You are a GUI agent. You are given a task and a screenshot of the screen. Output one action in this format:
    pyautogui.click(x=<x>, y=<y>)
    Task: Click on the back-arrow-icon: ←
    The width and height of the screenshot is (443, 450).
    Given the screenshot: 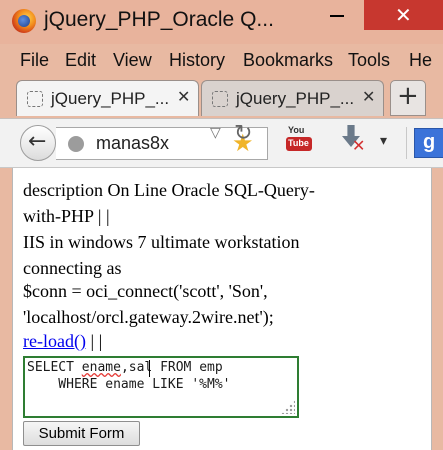 What is the action you would take?
    pyautogui.click(x=37, y=141)
    